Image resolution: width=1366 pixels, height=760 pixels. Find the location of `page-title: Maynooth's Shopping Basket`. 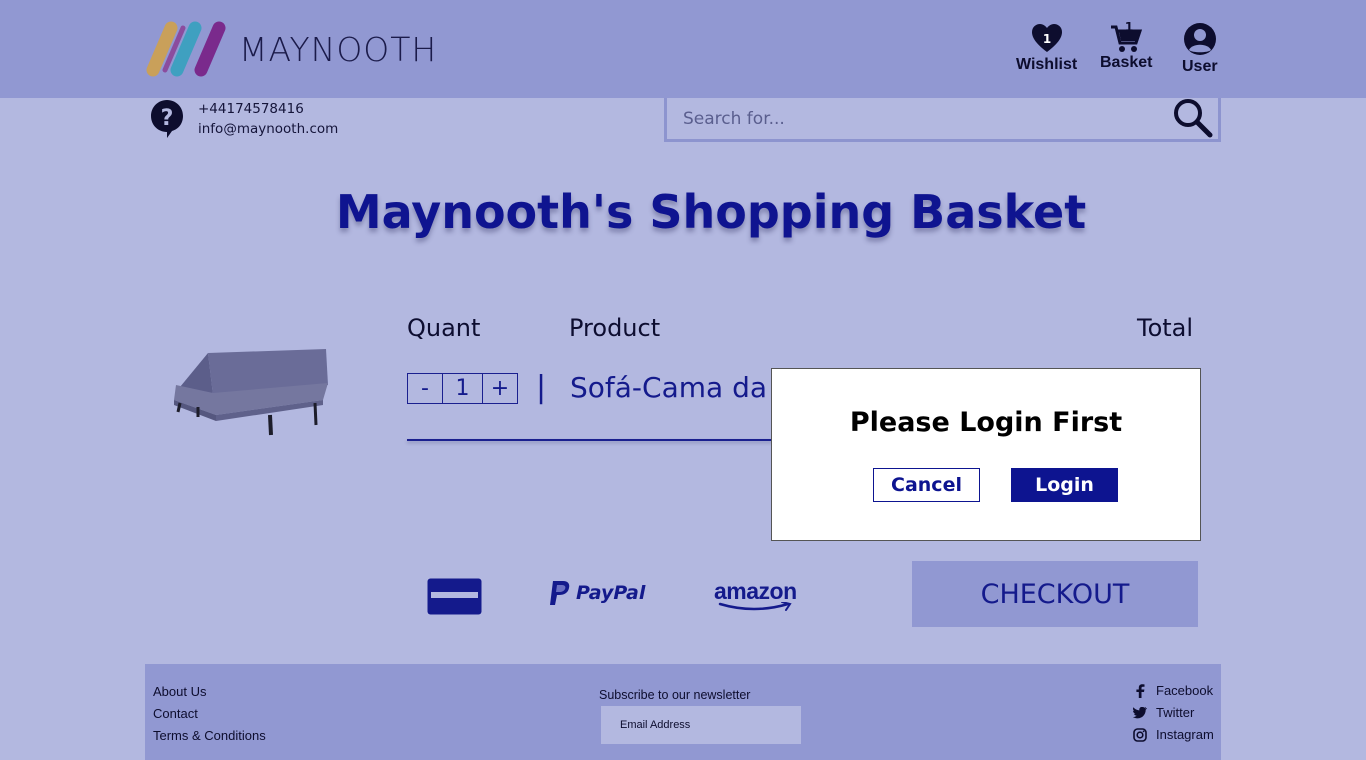

page-title: Maynooth's Shopping Basket is located at coordinates (711, 212).